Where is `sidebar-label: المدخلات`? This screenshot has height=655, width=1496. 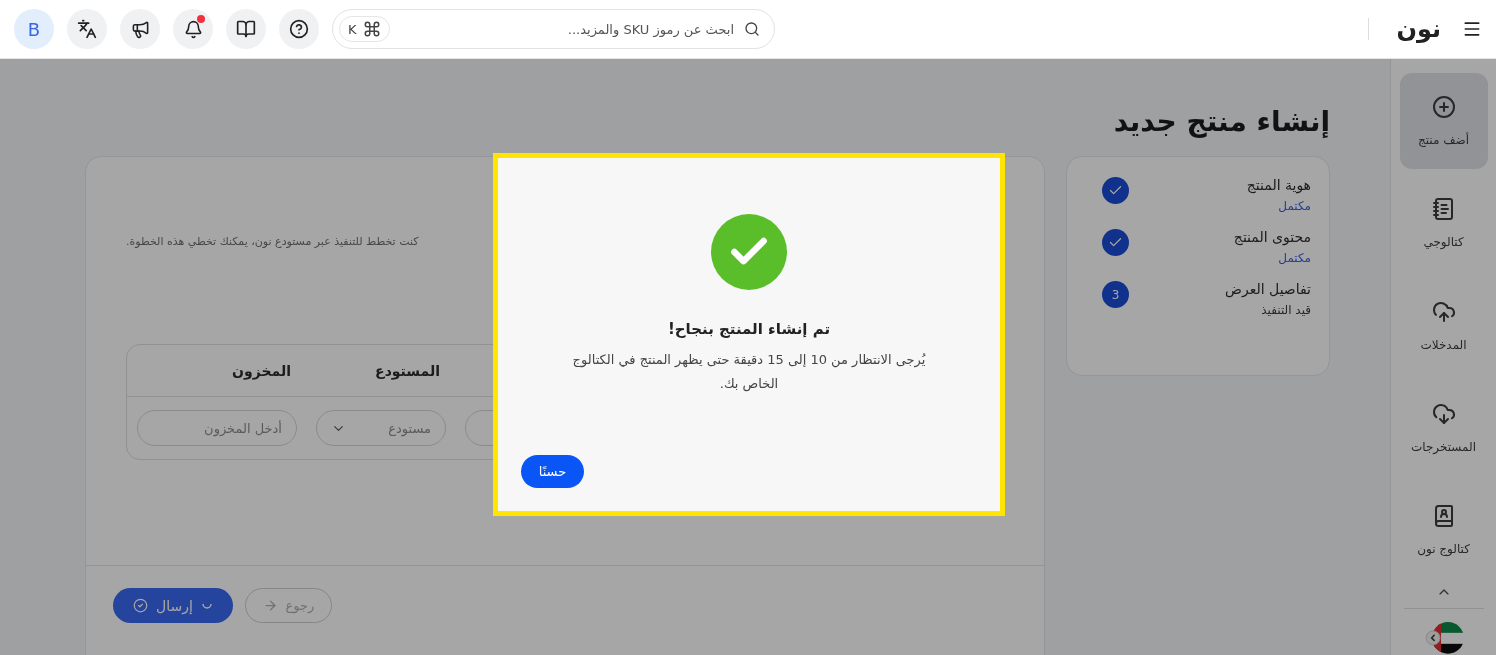
sidebar-label: المدخلات is located at coordinates (1443, 344).